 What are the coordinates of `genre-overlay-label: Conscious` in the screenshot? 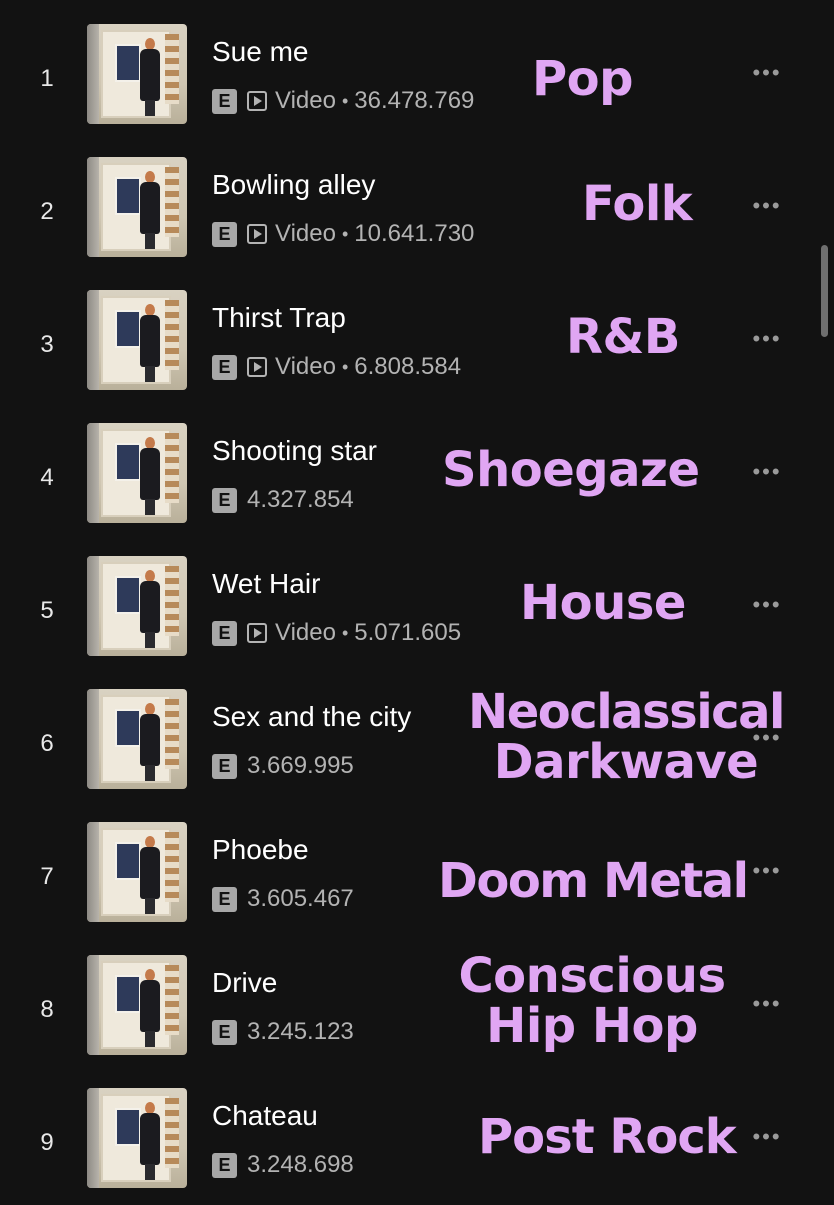 It's located at (592, 976).